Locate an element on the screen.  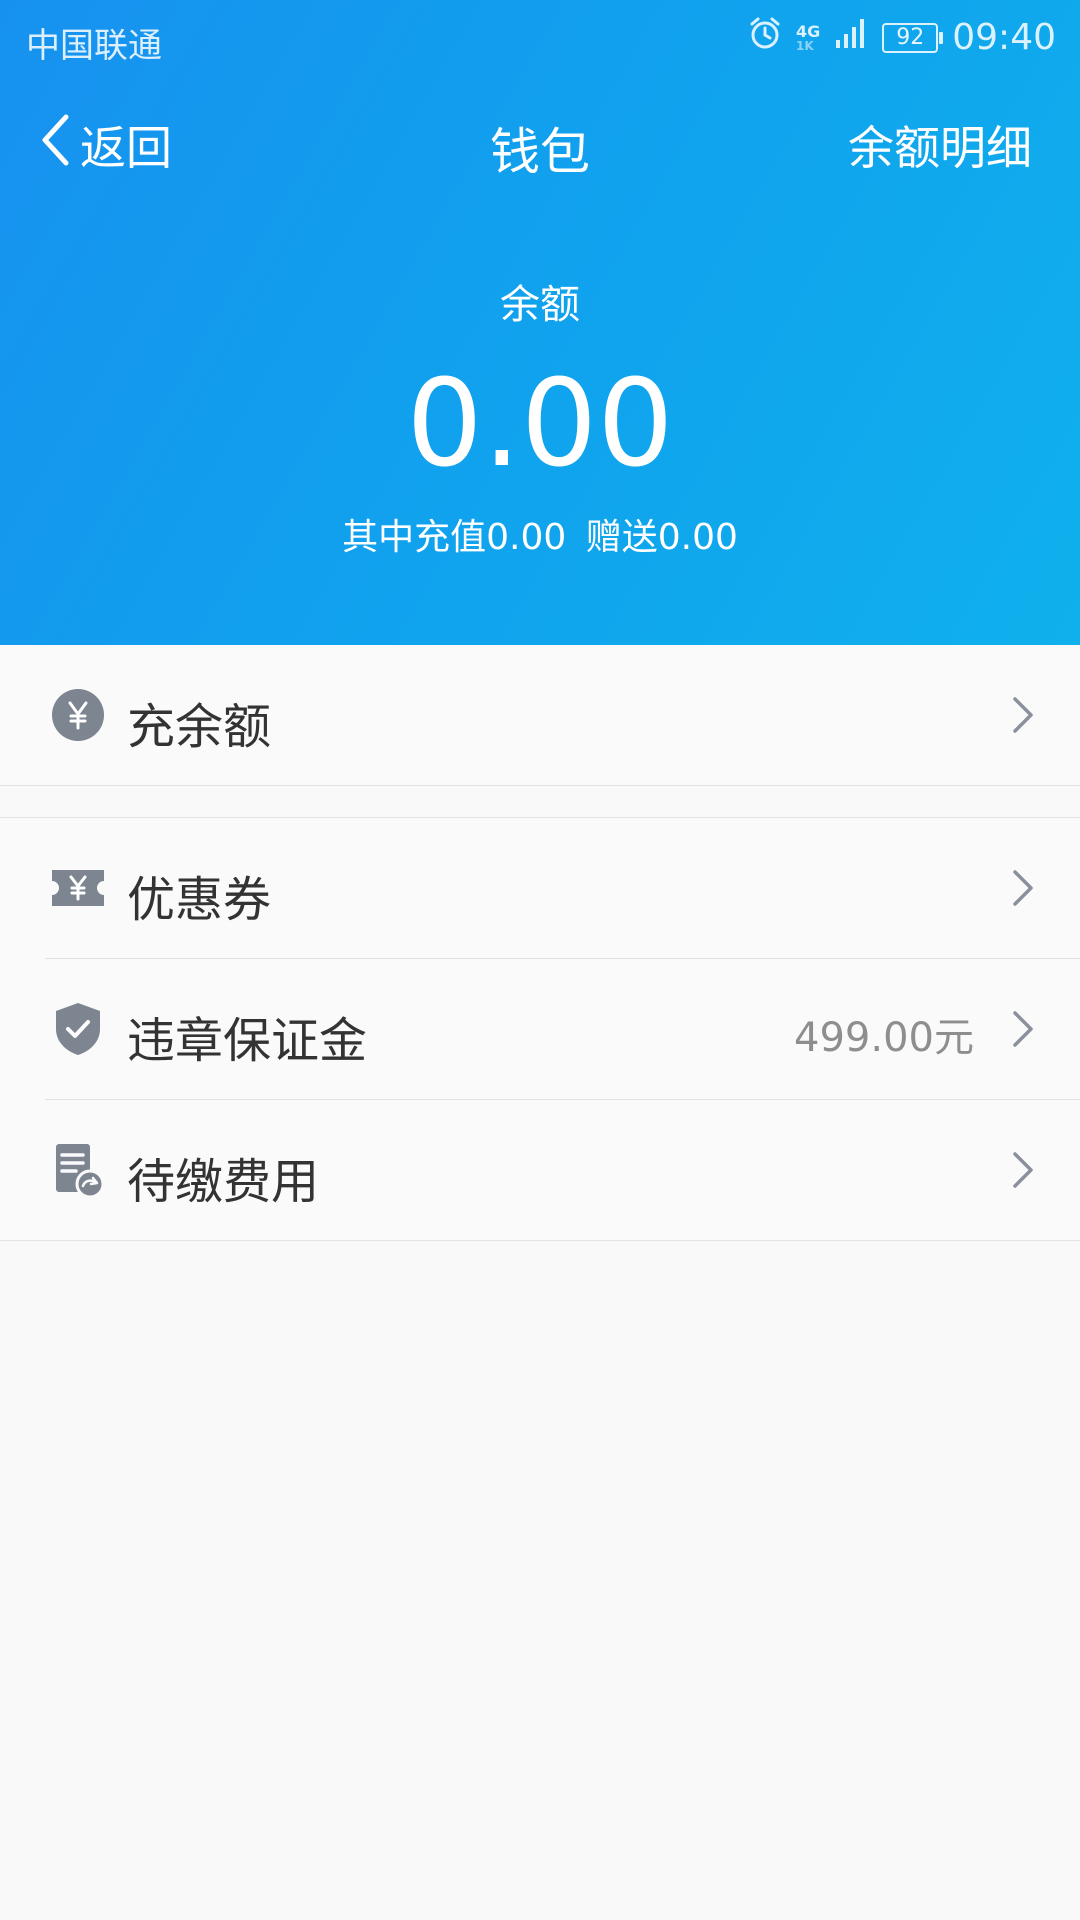
battery-icon: 92 is located at coordinates (913, 37).